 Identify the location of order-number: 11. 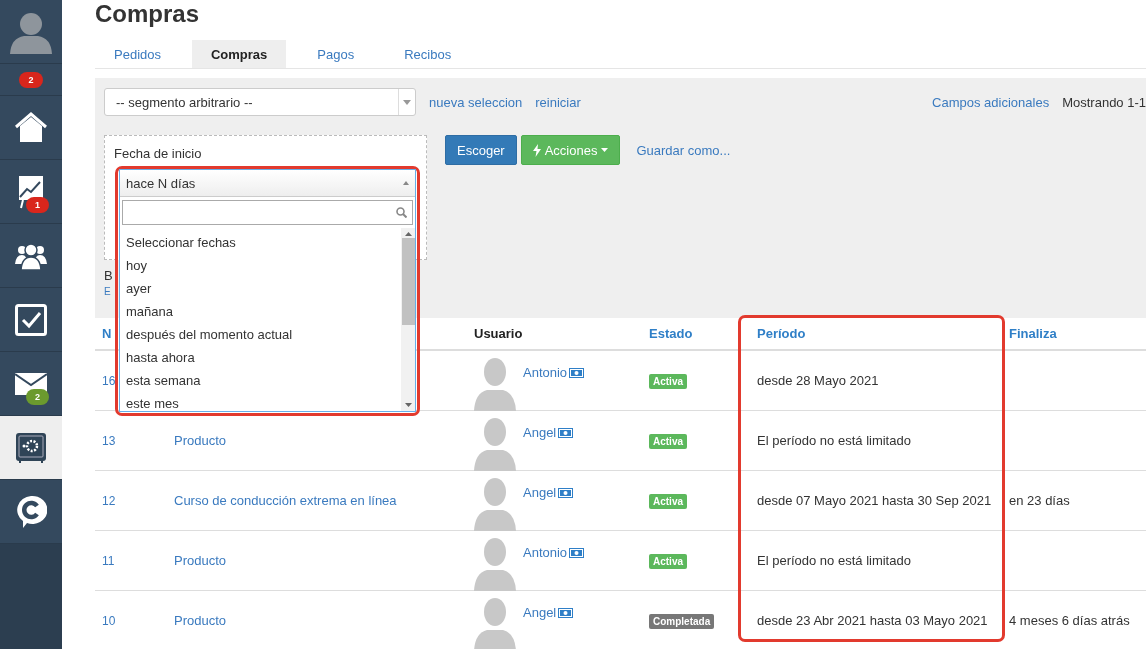
(108, 561).